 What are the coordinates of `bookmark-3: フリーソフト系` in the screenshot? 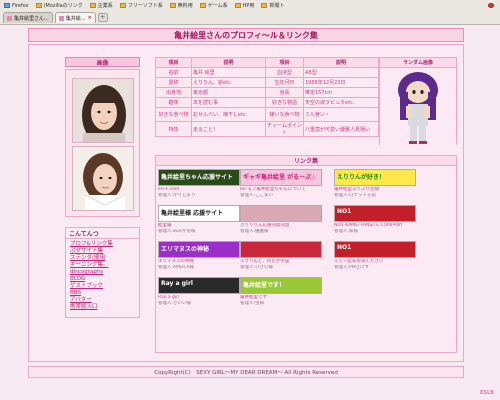 It's located at (141, 5).